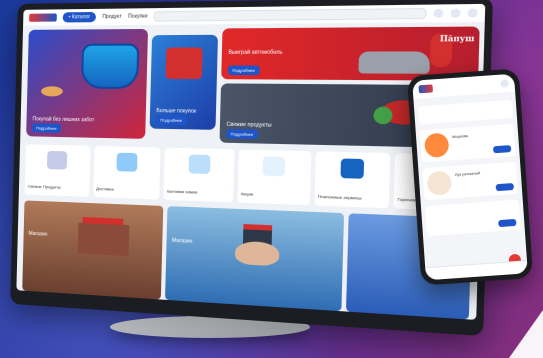 This screenshot has height=358, width=543. I want to click on terminal-icon, so click(352, 168).